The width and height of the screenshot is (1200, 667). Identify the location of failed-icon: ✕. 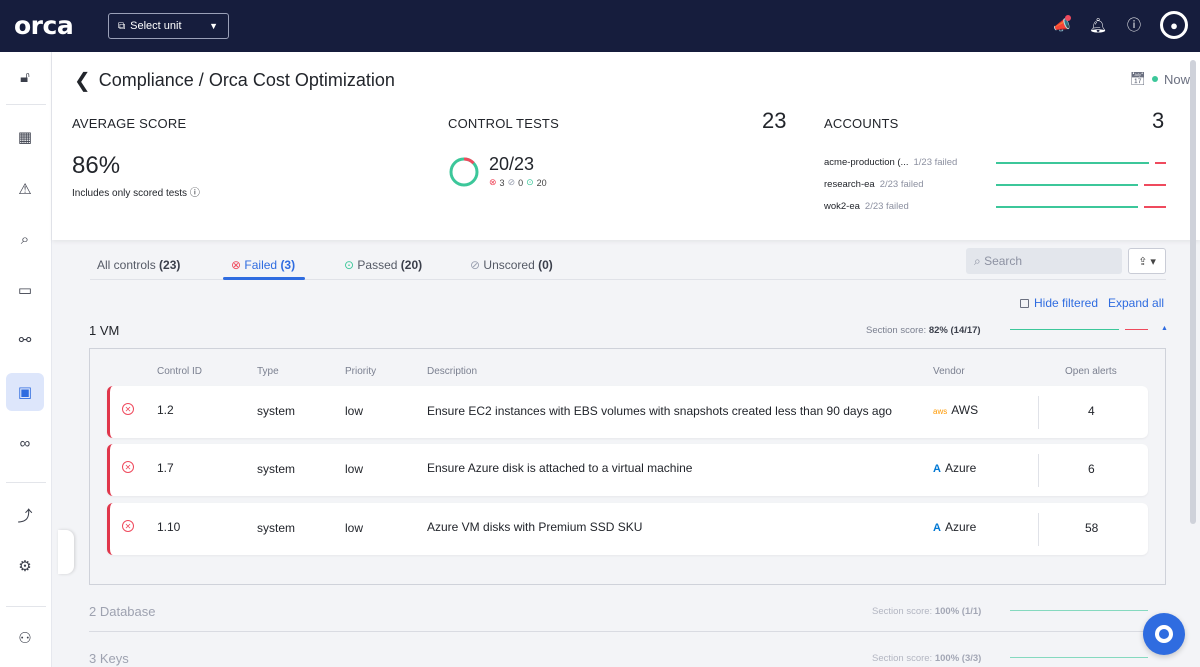
(128, 409).